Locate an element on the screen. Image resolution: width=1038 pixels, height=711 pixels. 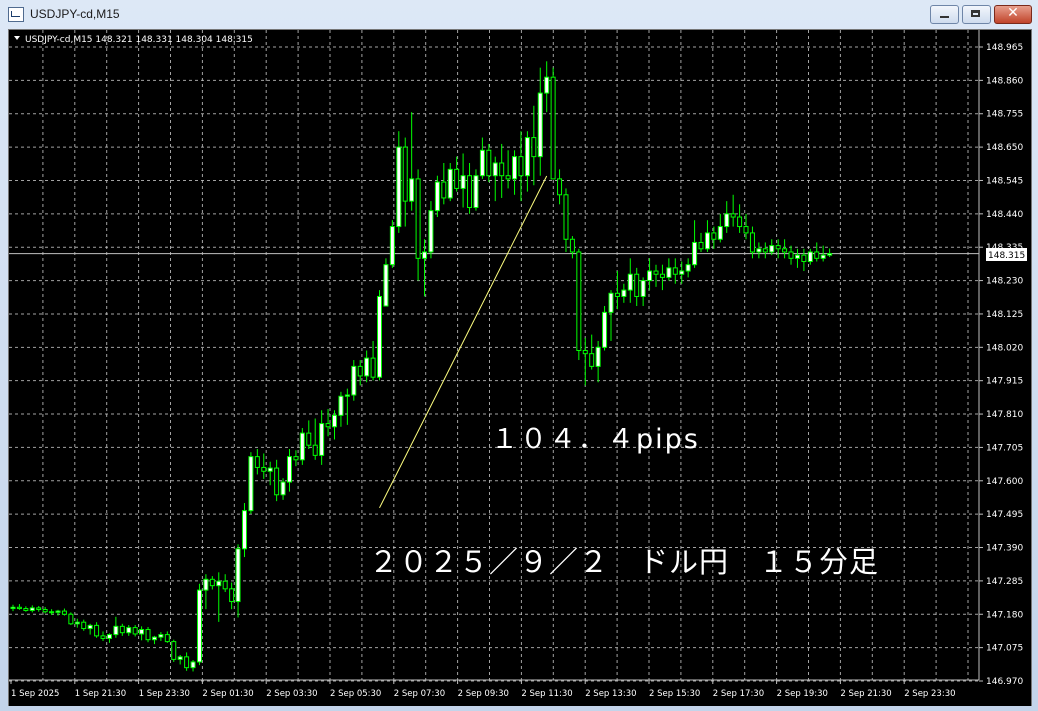
triangle-down-icon is located at coordinates (17, 38).